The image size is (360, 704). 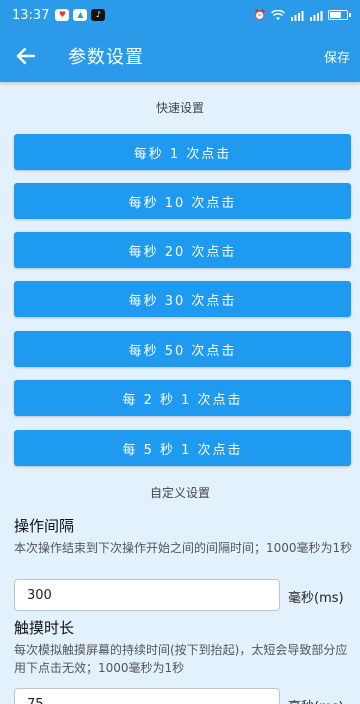 I want to click on custom-settings-label: 自定义设置, so click(x=179, y=493).